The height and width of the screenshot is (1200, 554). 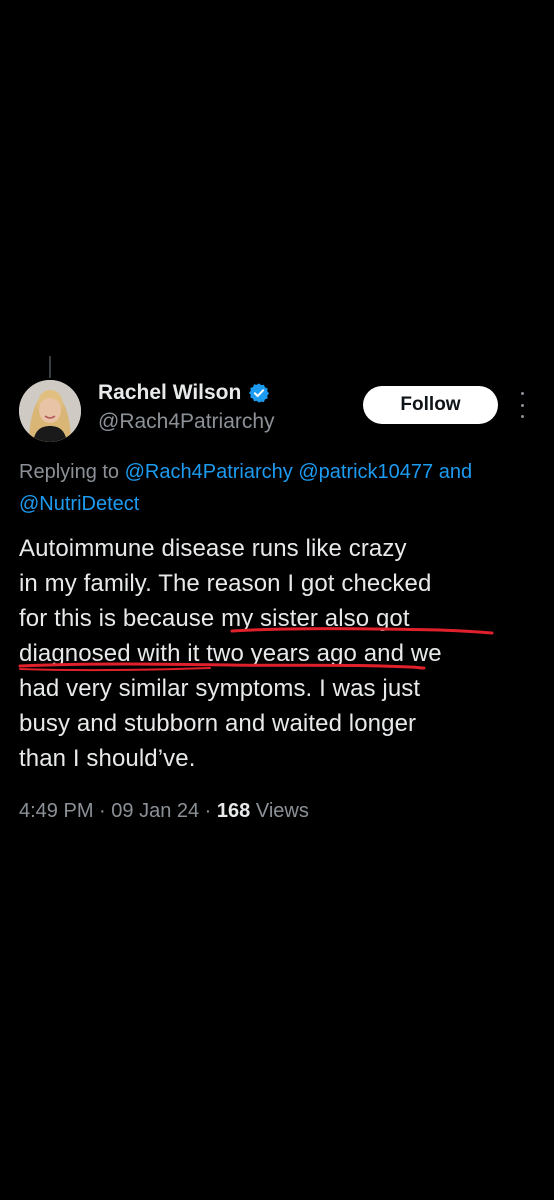 I want to click on tweet-metadata: 4:49 PM · 09 Jan 24 · 168 Views, so click(x=164, y=811).